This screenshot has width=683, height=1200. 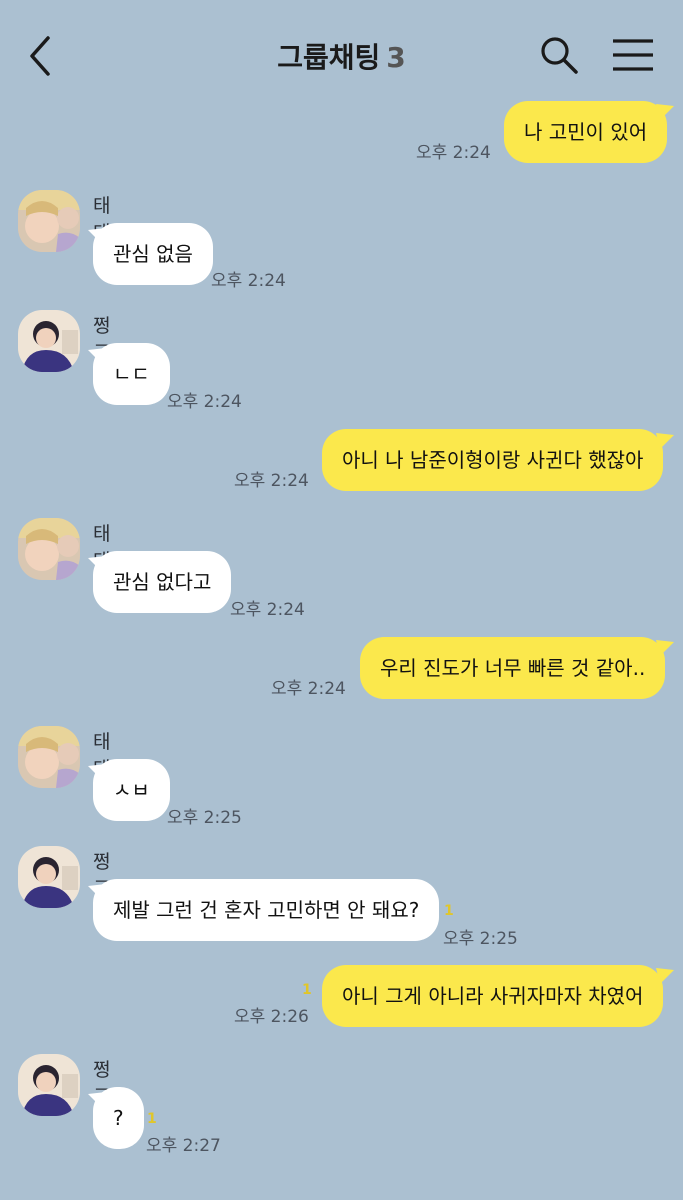 What do you see at coordinates (329, 57) in the screenshot?
I see `chat-room-name: 그룹채팅` at bounding box center [329, 57].